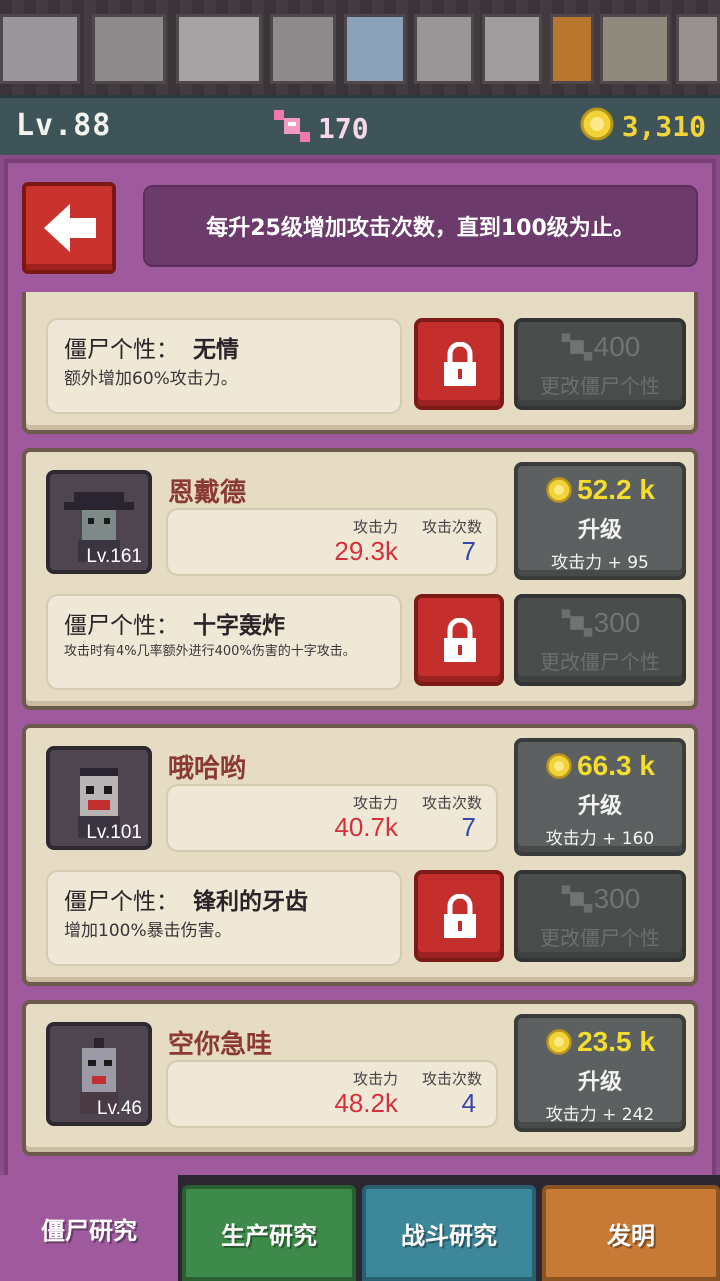 The image size is (720, 1281). What do you see at coordinates (332, 818) in the screenshot?
I see `zombie-stats: 攻击力 攻击次数 40.7k 7` at bounding box center [332, 818].